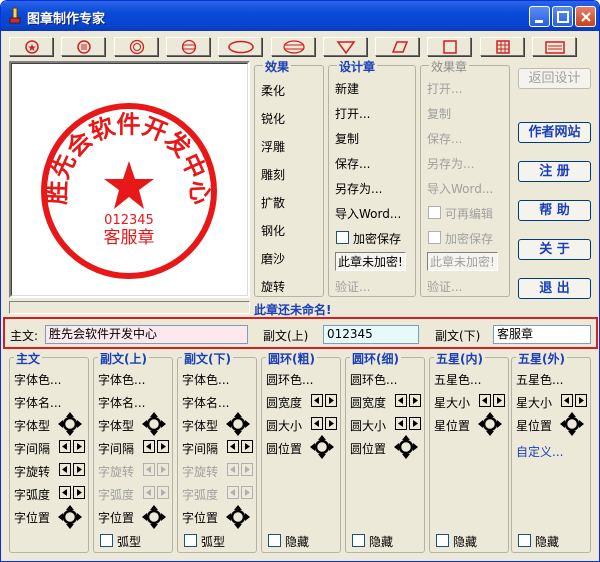 This screenshot has width=600, height=562. Describe the element at coordinates (146, 334) in the screenshot. I see `main-text-input: 胜先会软件开发中心` at that location.